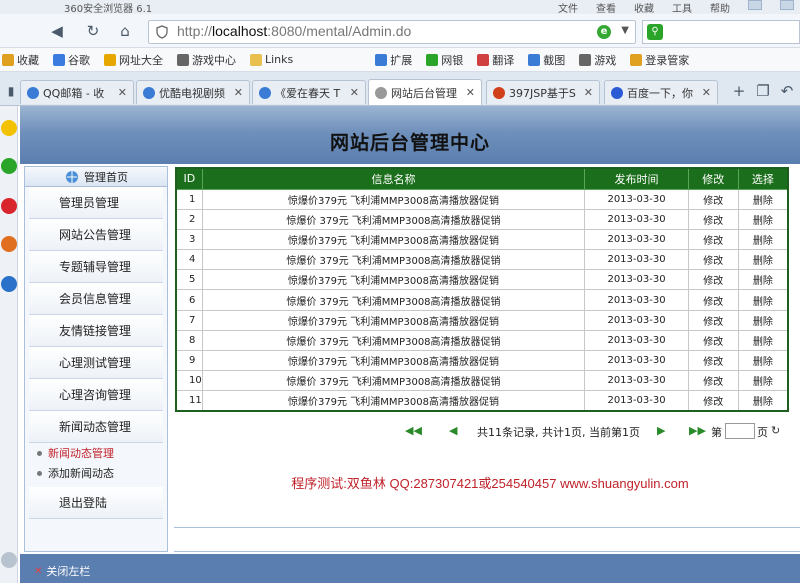 The image size is (800, 583). Describe the element at coordinates (57, 31) in the screenshot. I see `back-icon: ◀` at that location.